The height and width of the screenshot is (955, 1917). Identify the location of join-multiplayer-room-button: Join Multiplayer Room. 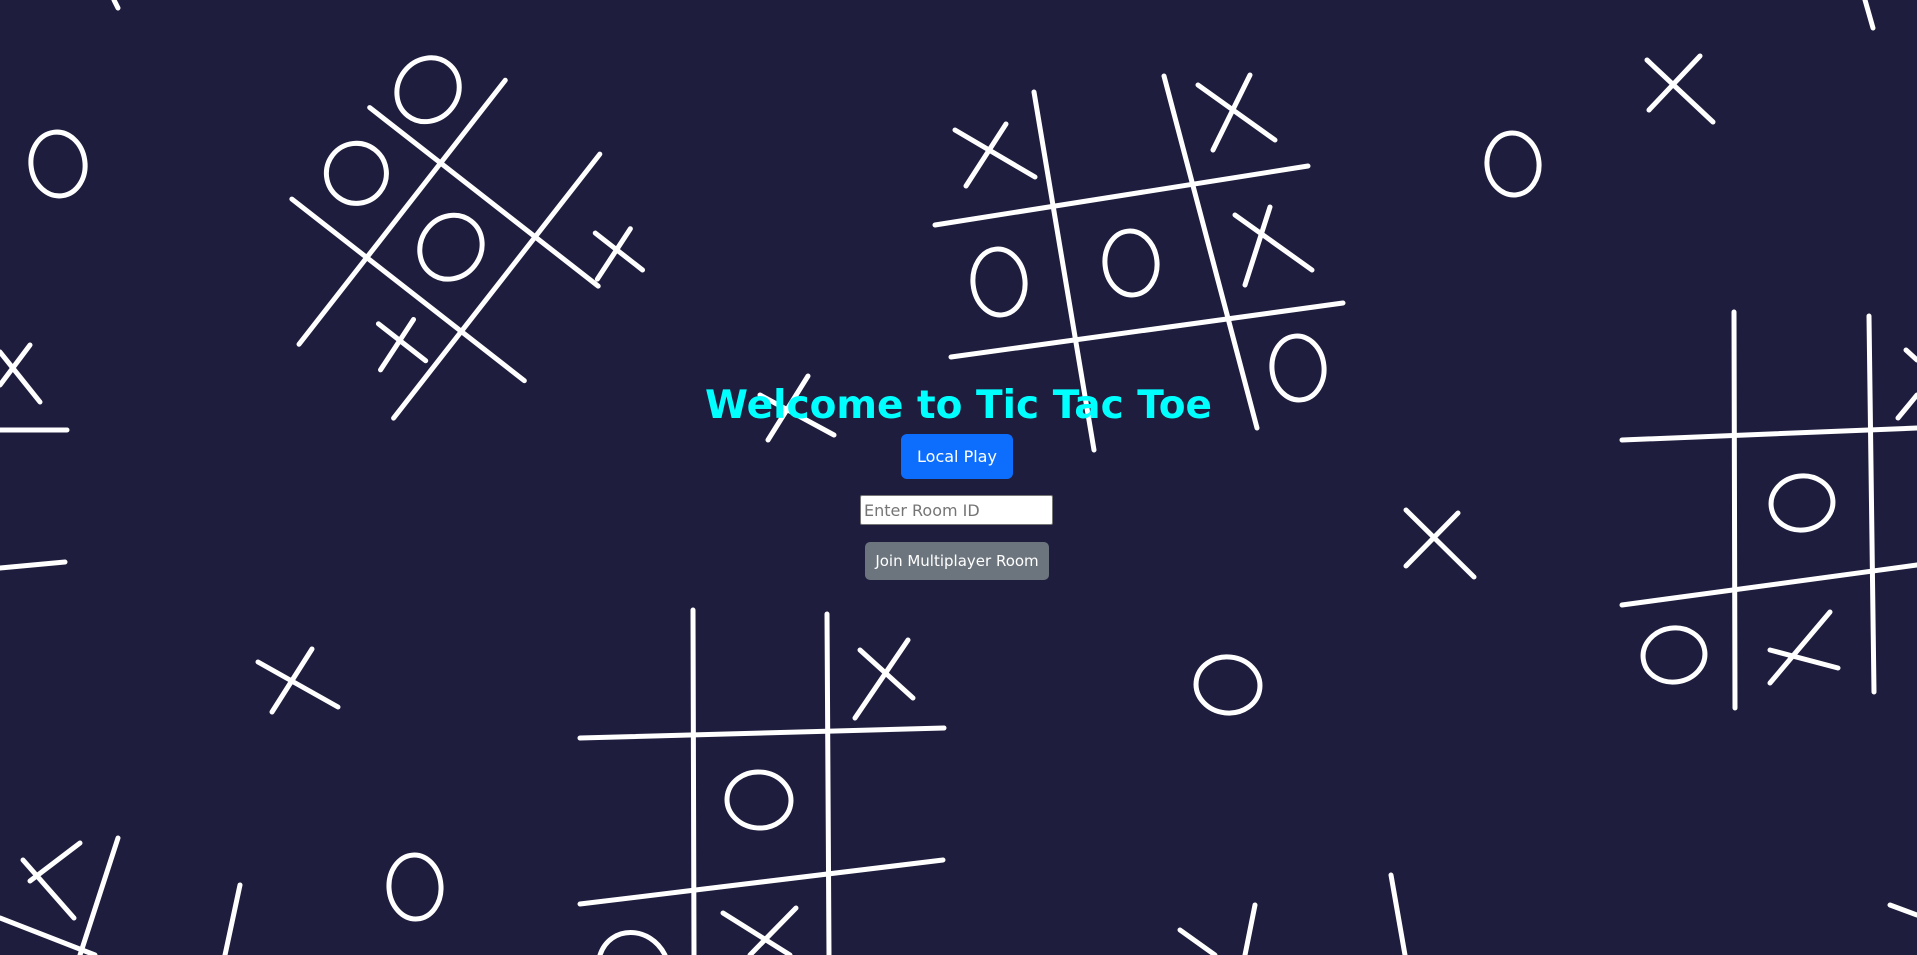
(957, 561).